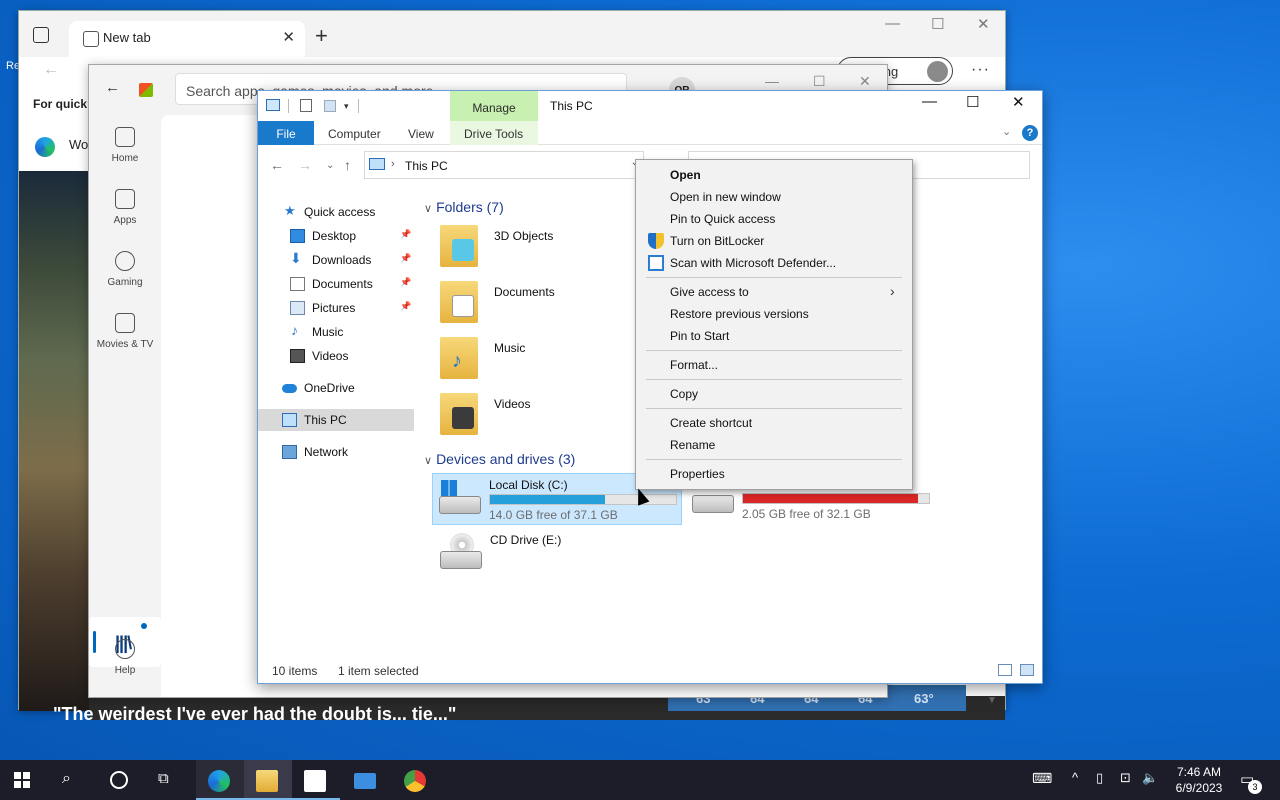  Describe the element at coordinates (277, 165) in the screenshot. I see `back-icon: ←` at that location.